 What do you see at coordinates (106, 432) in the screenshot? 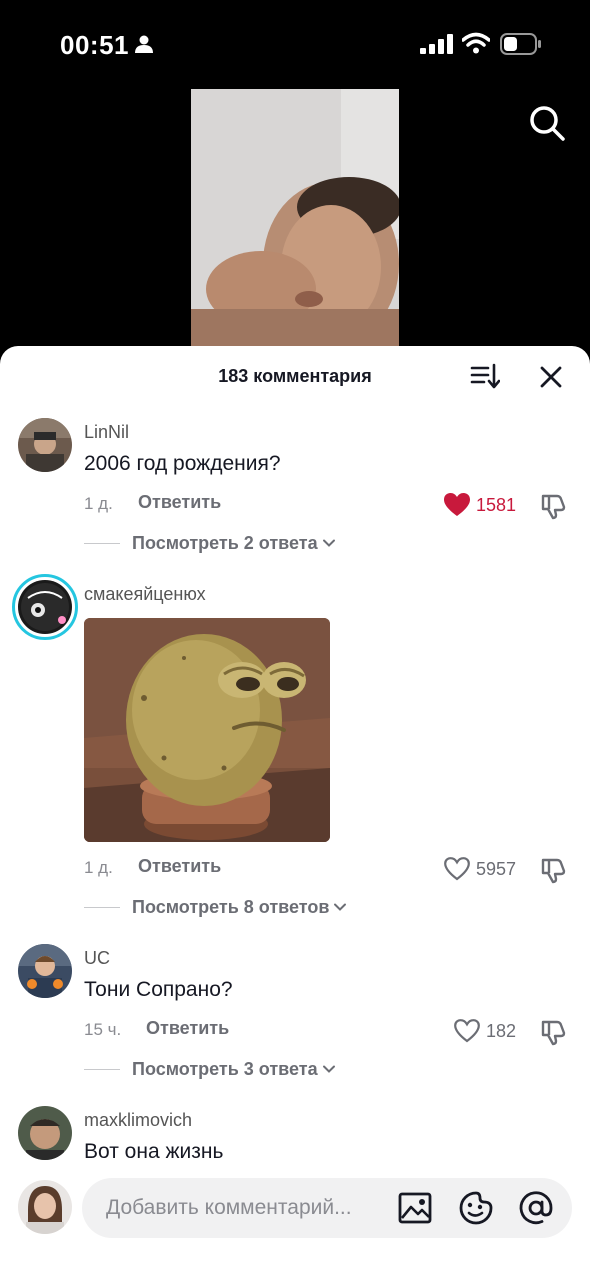
I see `comment-username: LinNil` at bounding box center [106, 432].